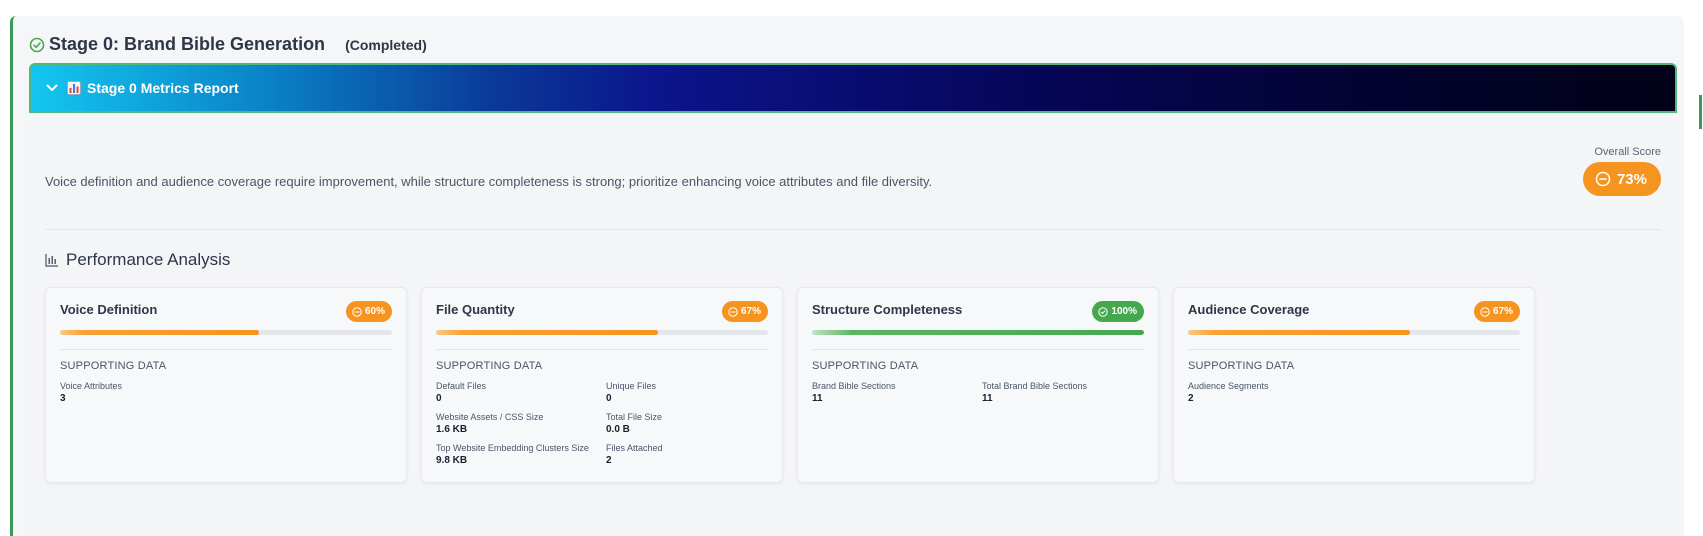 This screenshot has height=536, width=1703. What do you see at coordinates (897, 392) in the screenshot?
I see `supporting-data-item: Brand Bible Sections 11` at bounding box center [897, 392].